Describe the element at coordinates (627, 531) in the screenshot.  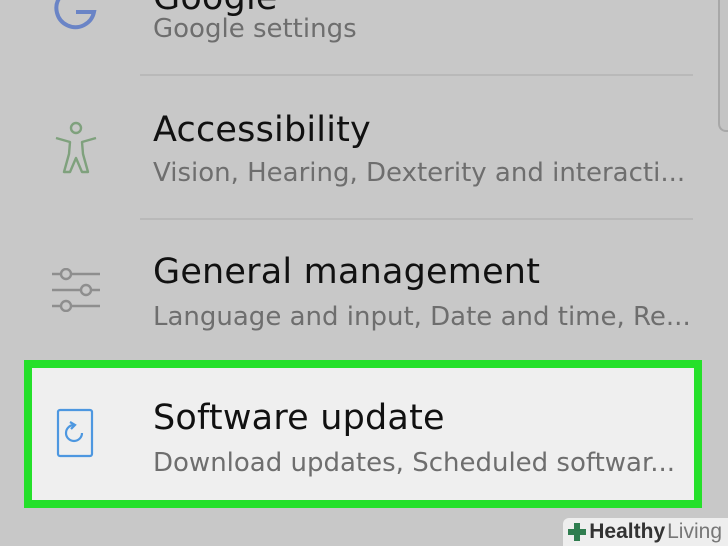
I see `watermark-text-1: Healthy` at that location.